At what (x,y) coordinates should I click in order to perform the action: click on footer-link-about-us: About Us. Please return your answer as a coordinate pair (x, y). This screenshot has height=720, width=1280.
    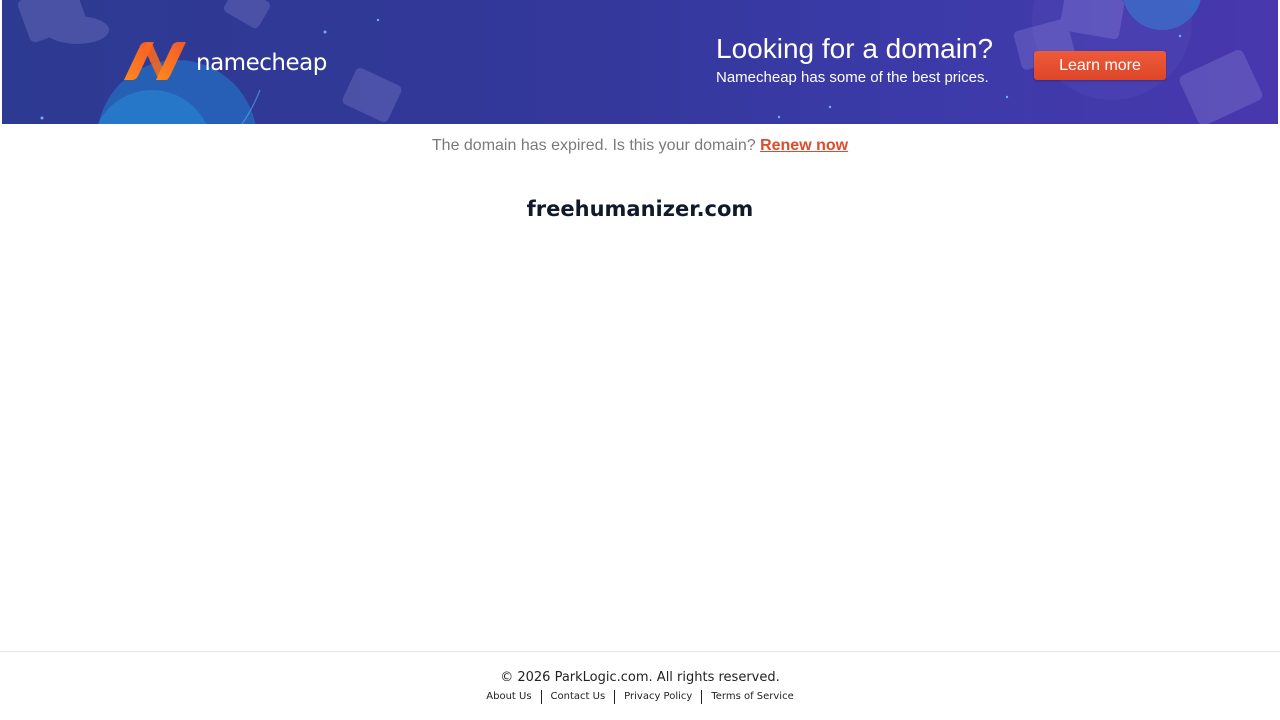
    Looking at the image, I should click on (508, 697).